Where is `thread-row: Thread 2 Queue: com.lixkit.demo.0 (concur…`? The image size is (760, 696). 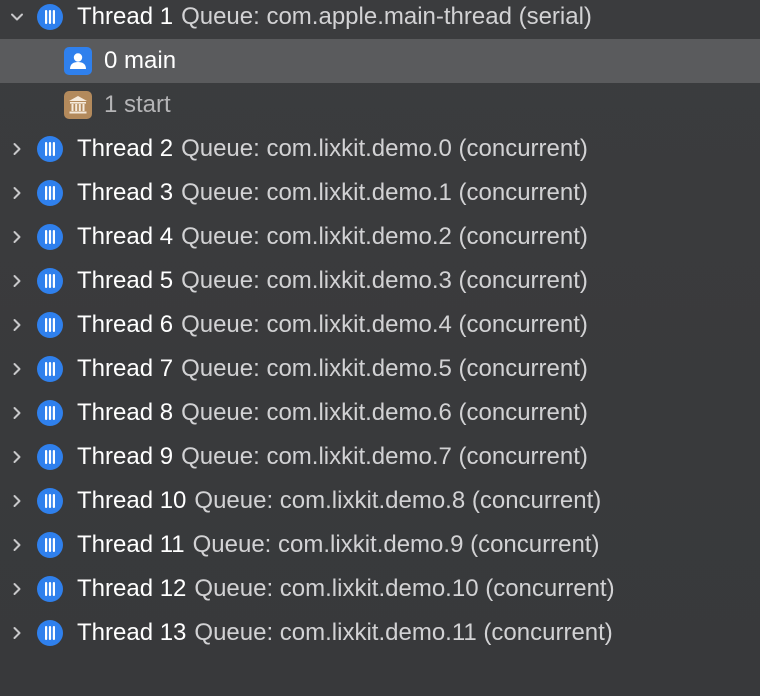
thread-row: Thread 2 Queue: com.lixkit.demo.0 (concur… is located at coordinates (380, 149).